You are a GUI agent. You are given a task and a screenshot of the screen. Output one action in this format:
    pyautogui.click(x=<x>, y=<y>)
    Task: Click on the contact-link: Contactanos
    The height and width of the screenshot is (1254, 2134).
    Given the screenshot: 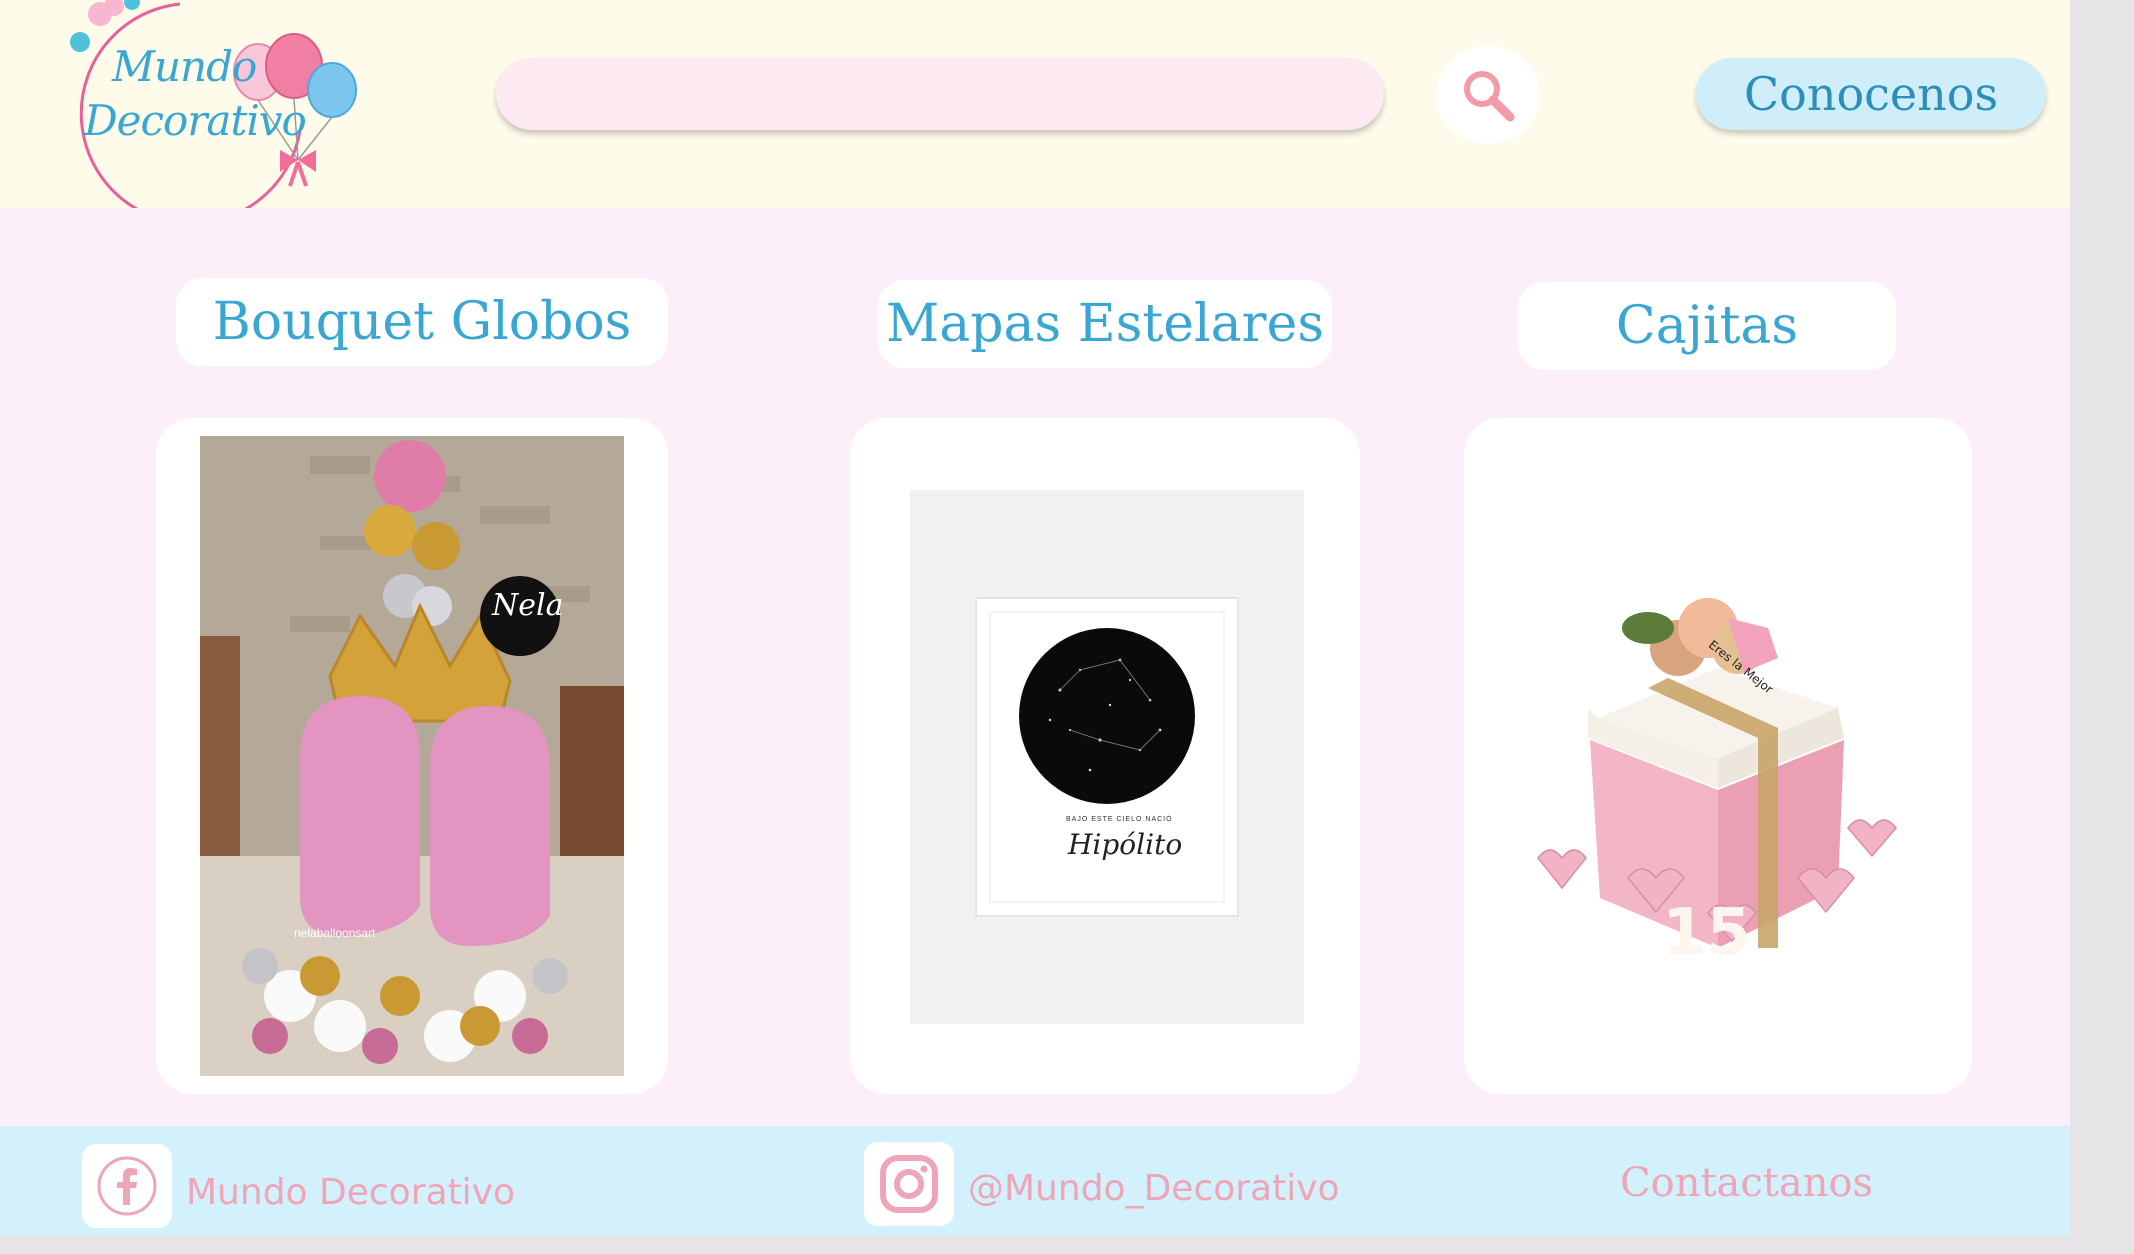 What is the action you would take?
    pyautogui.click(x=1746, y=1183)
    